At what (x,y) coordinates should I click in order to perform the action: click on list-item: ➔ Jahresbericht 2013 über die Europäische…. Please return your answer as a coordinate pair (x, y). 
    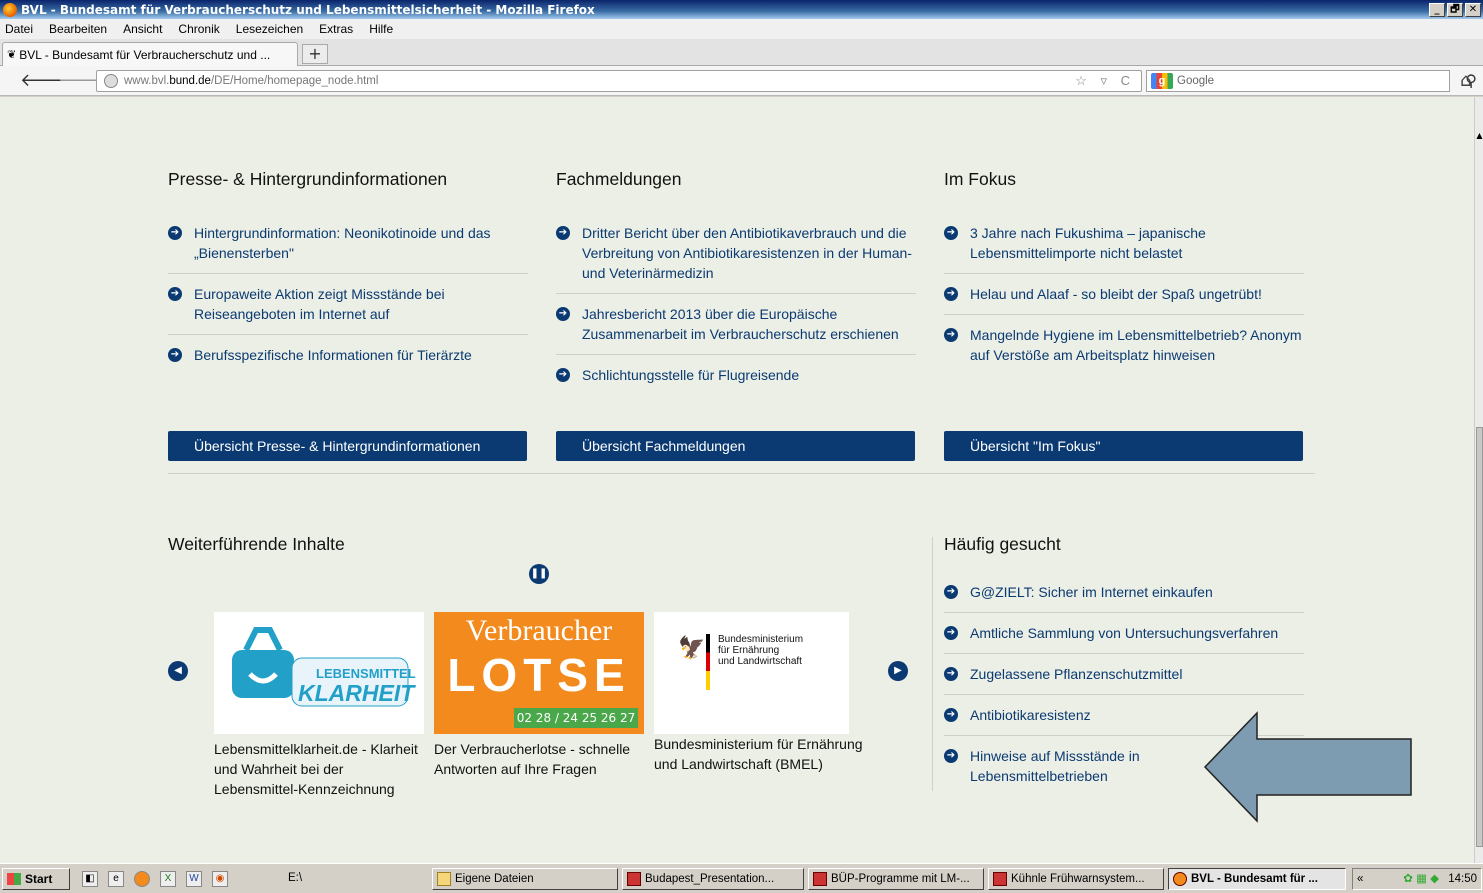
    Looking at the image, I should click on (736, 329).